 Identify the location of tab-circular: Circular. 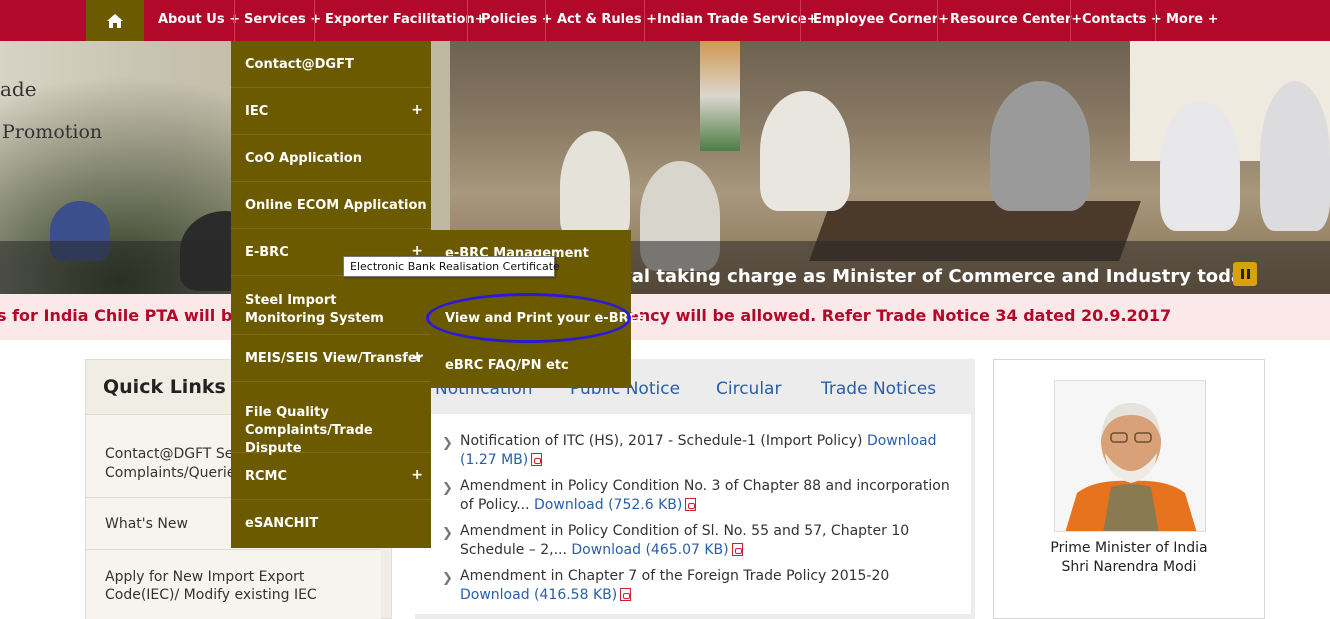
(748, 389).